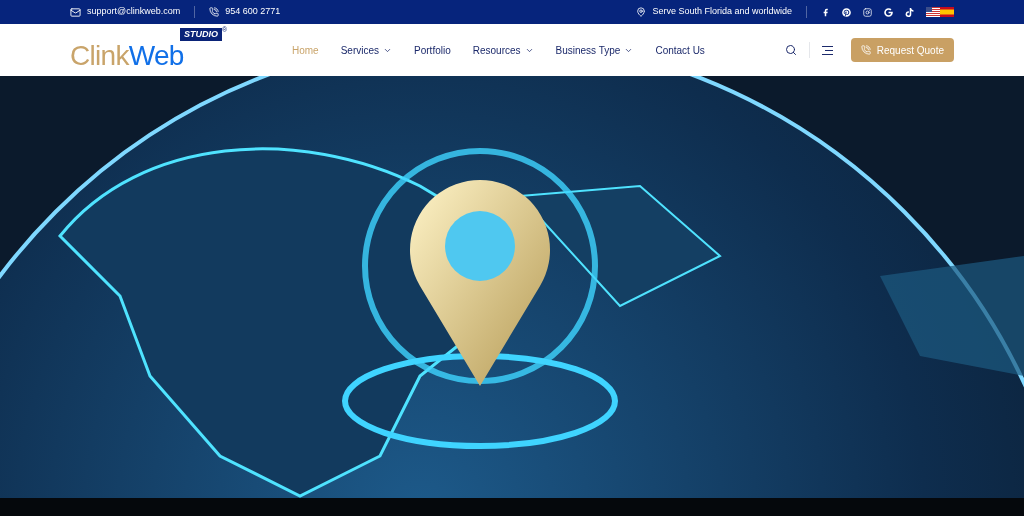 This screenshot has height=516, width=1024. Describe the element at coordinates (909, 12) in the screenshot. I see `tiktok-icon` at that location.